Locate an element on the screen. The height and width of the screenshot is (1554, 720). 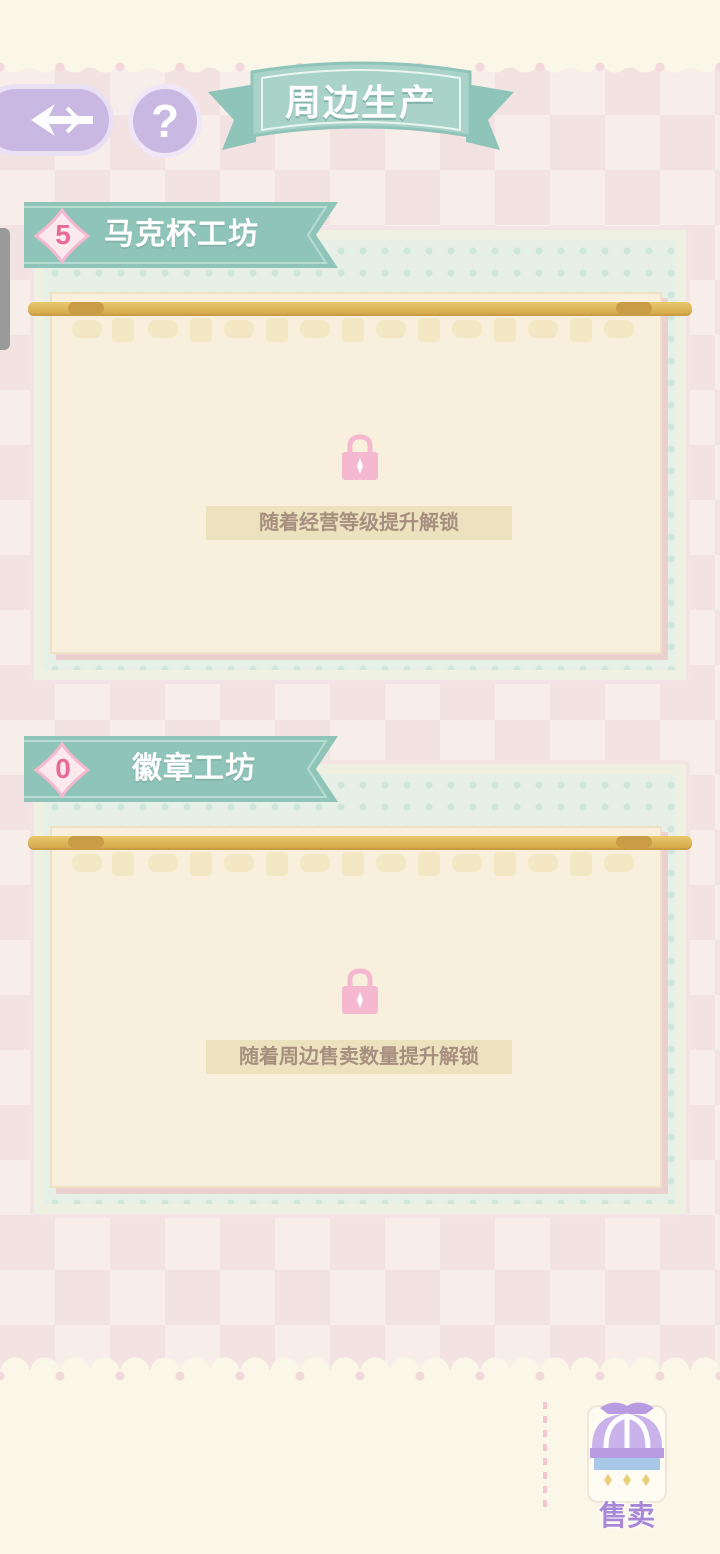
page-title-ribbon: 周边生产 is located at coordinates (361, 108).